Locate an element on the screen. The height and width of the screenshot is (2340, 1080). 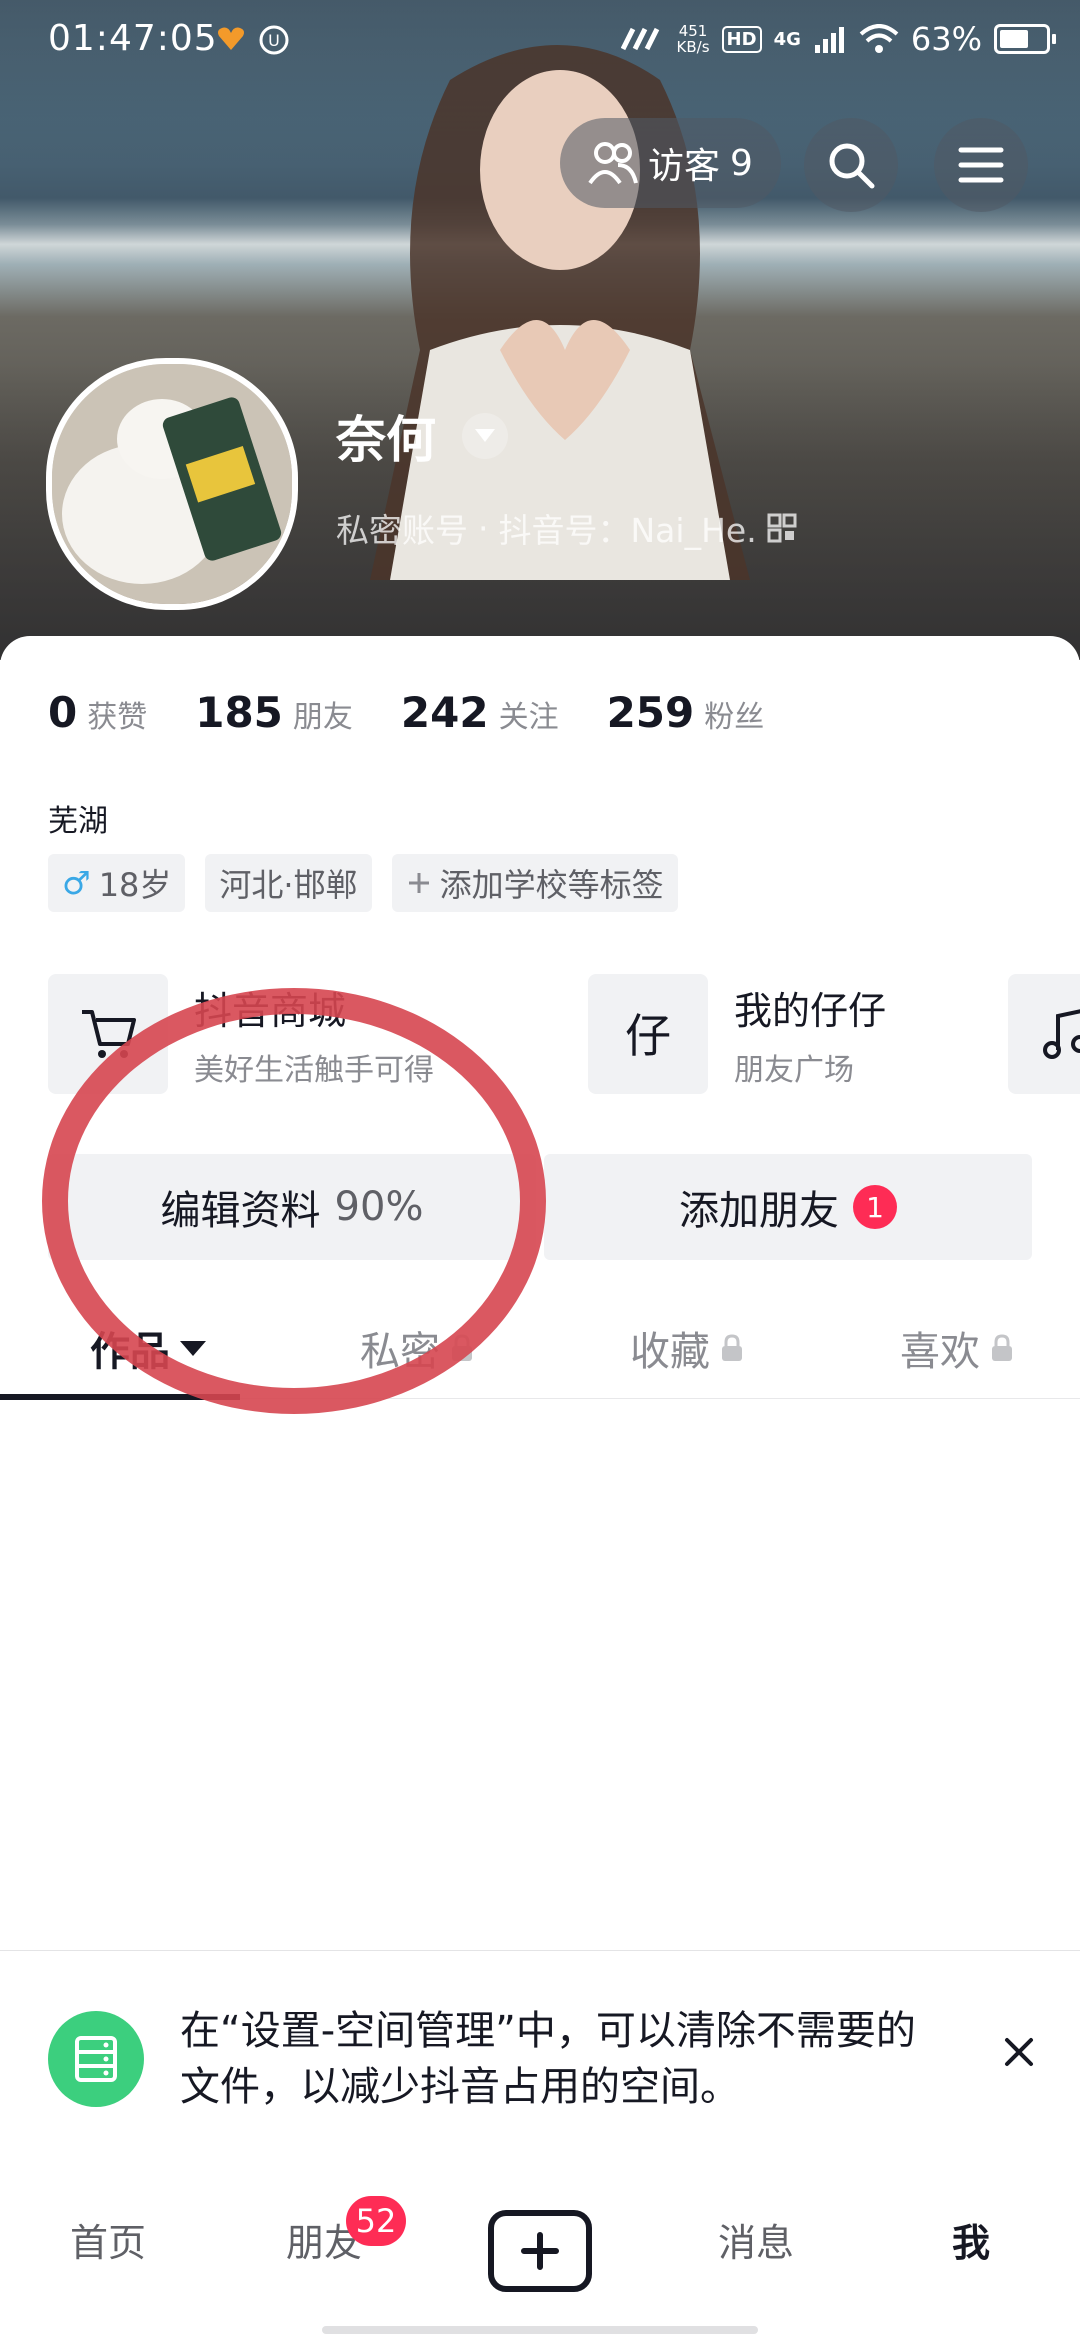
hd-badge: HD is located at coordinates (741, 39).